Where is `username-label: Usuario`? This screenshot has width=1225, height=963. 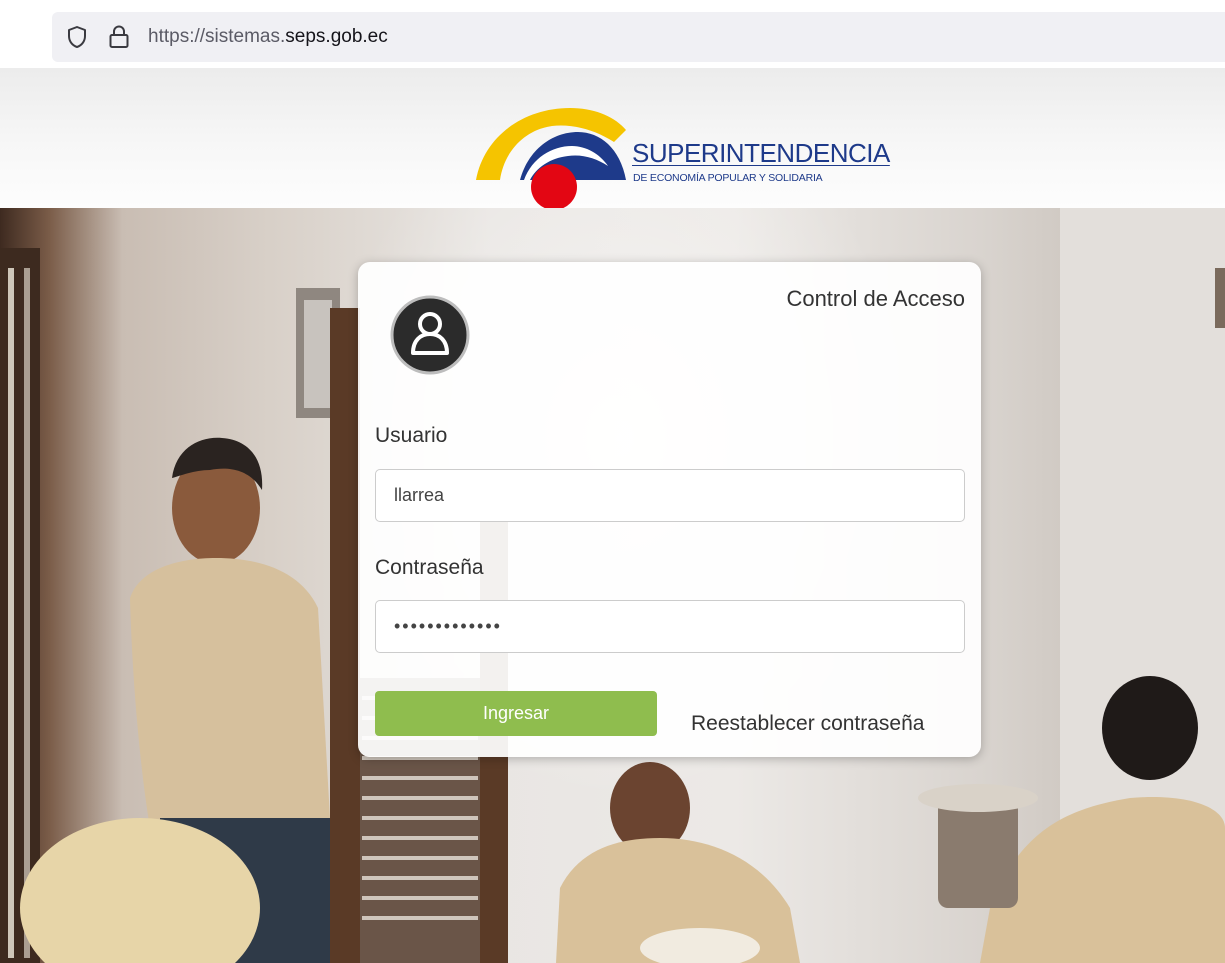
username-label: Usuario is located at coordinates (411, 435).